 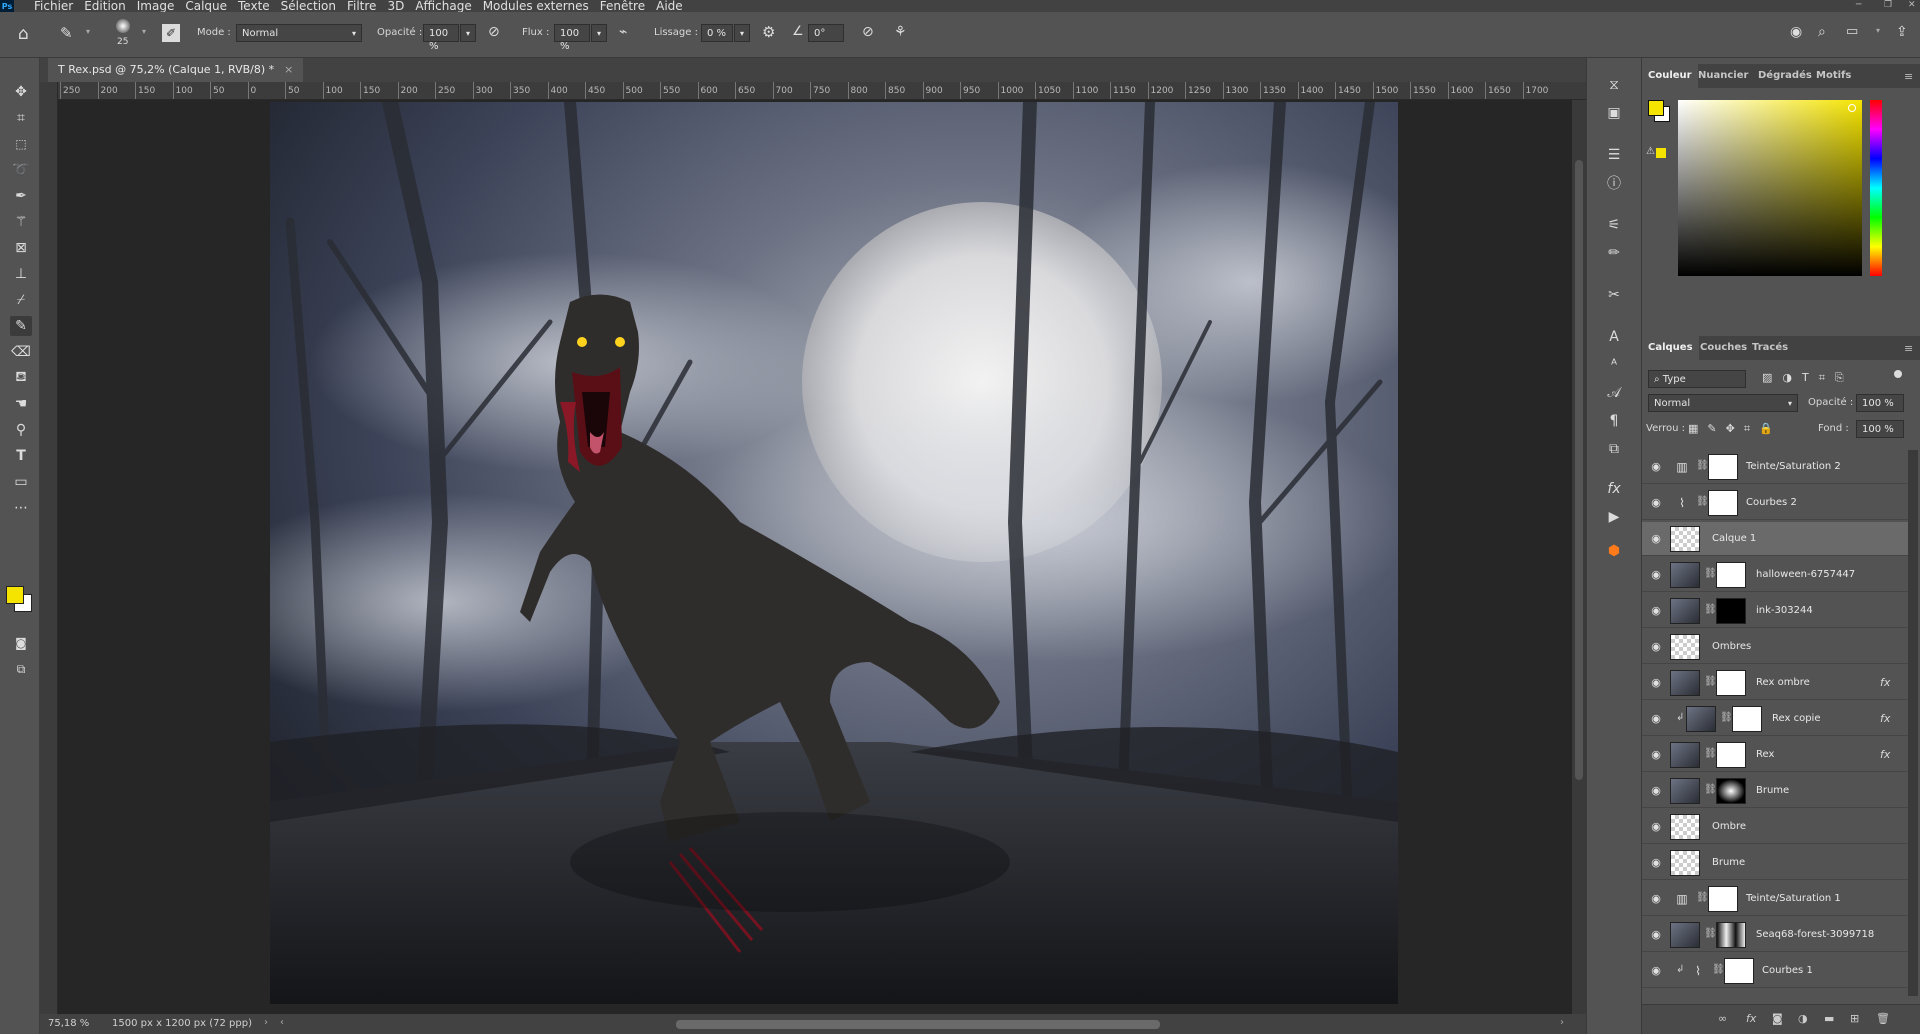 I want to click on brush-preset-icon: ✎, so click(x=66, y=33).